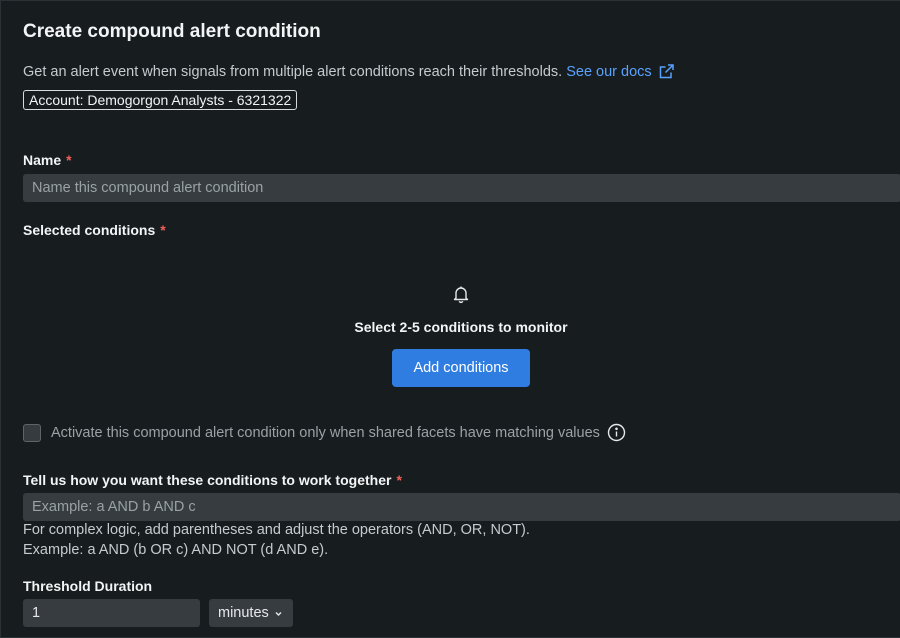 The image size is (900, 638). I want to click on docs-link: See our docs, so click(620, 71).